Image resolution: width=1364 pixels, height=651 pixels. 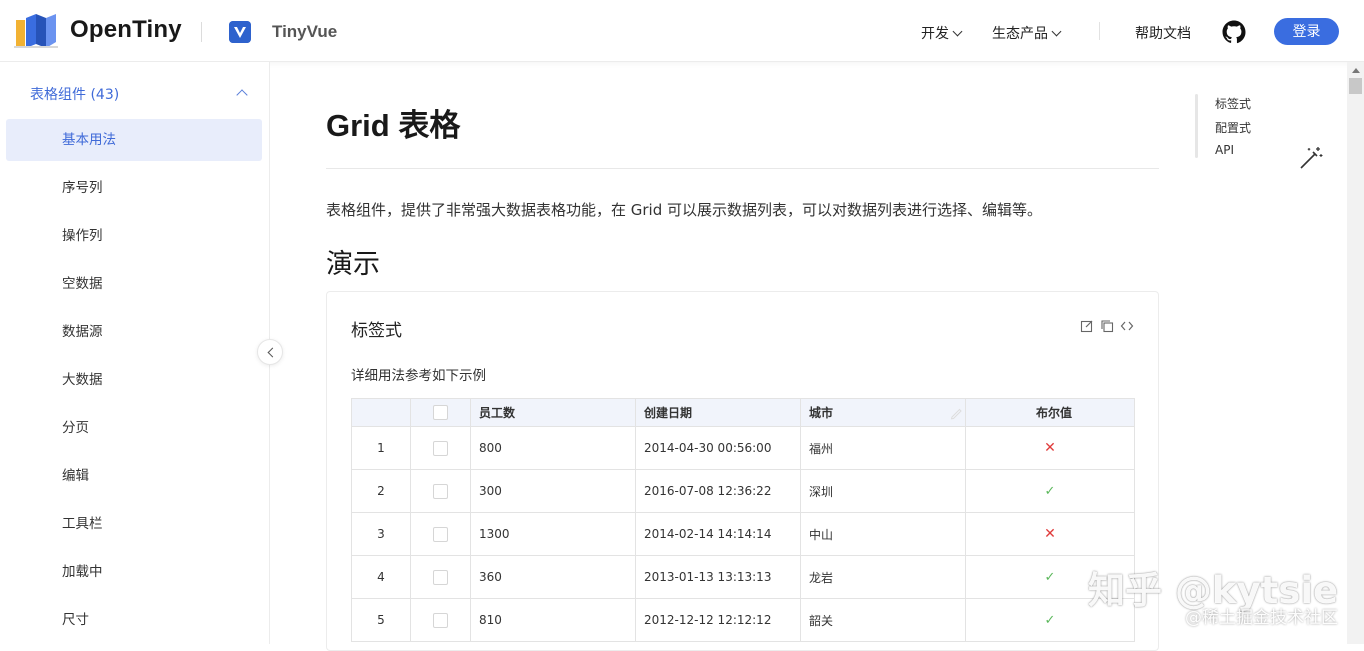 What do you see at coordinates (553, 412) in the screenshot?
I see `grid-header-employees: 员工数` at bounding box center [553, 412].